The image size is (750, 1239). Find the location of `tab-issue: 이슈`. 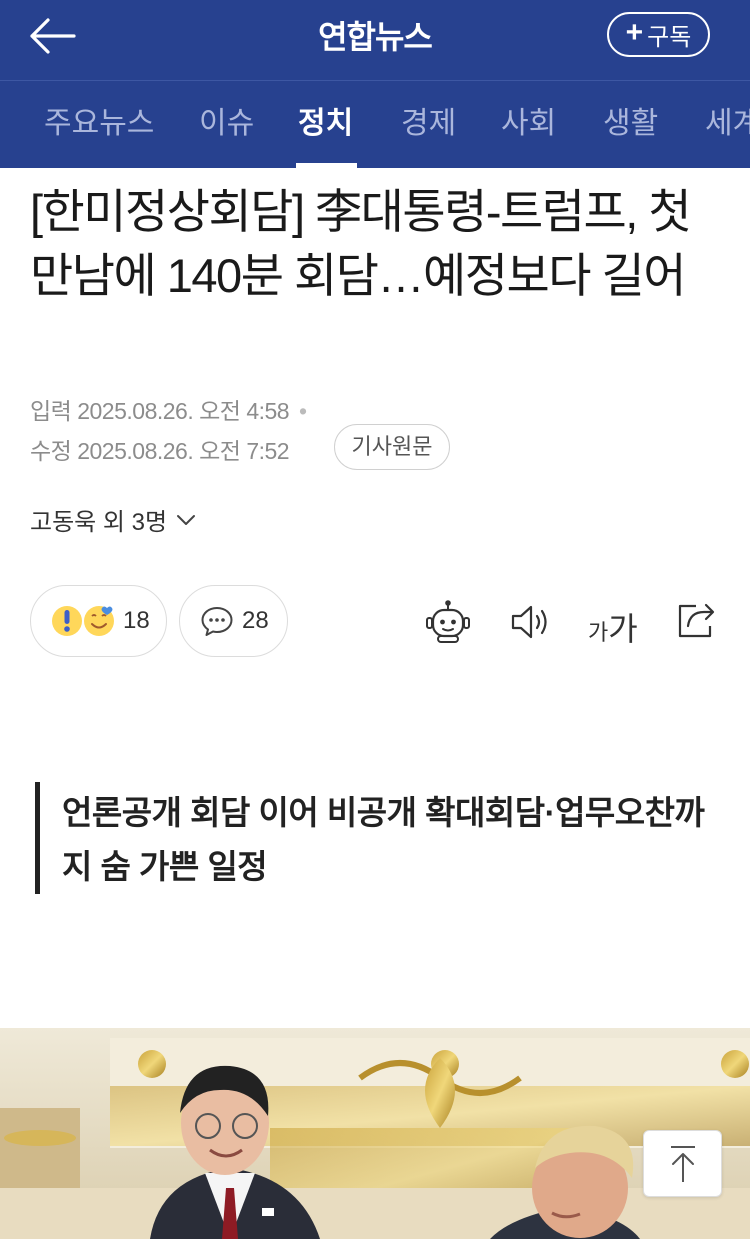

tab-issue: 이슈 is located at coordinates (226, 124).